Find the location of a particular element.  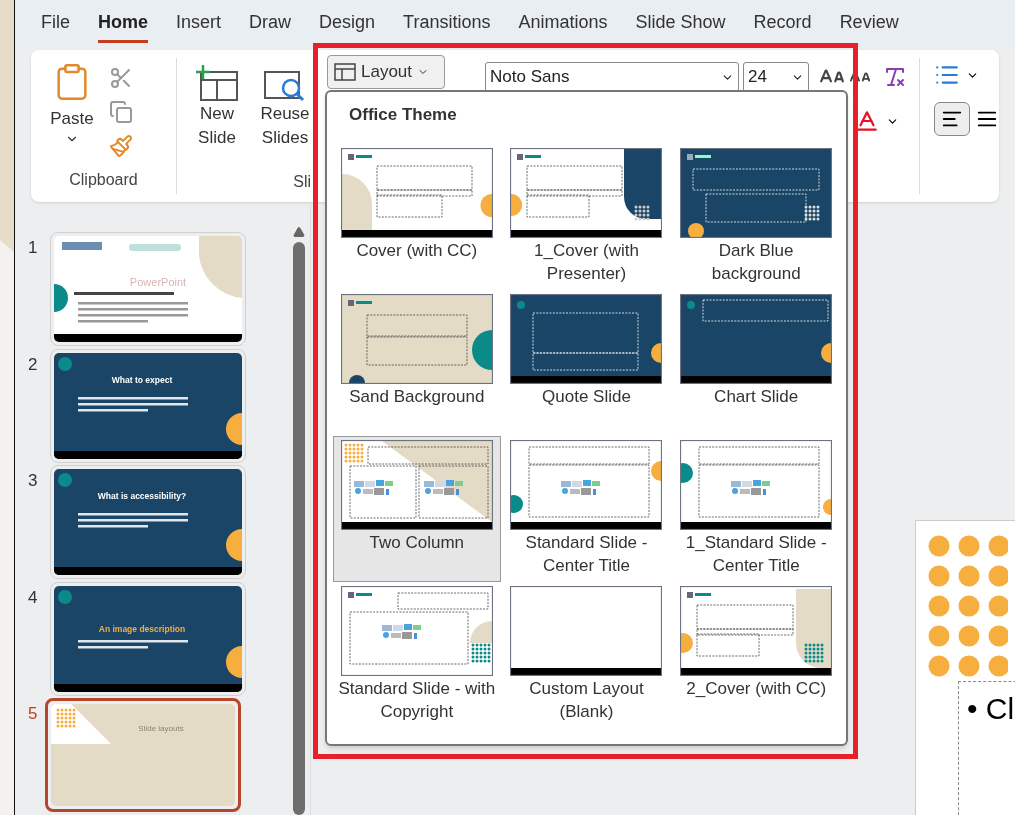

ribbon-tab: Animations is located at coordinates (563, 23).